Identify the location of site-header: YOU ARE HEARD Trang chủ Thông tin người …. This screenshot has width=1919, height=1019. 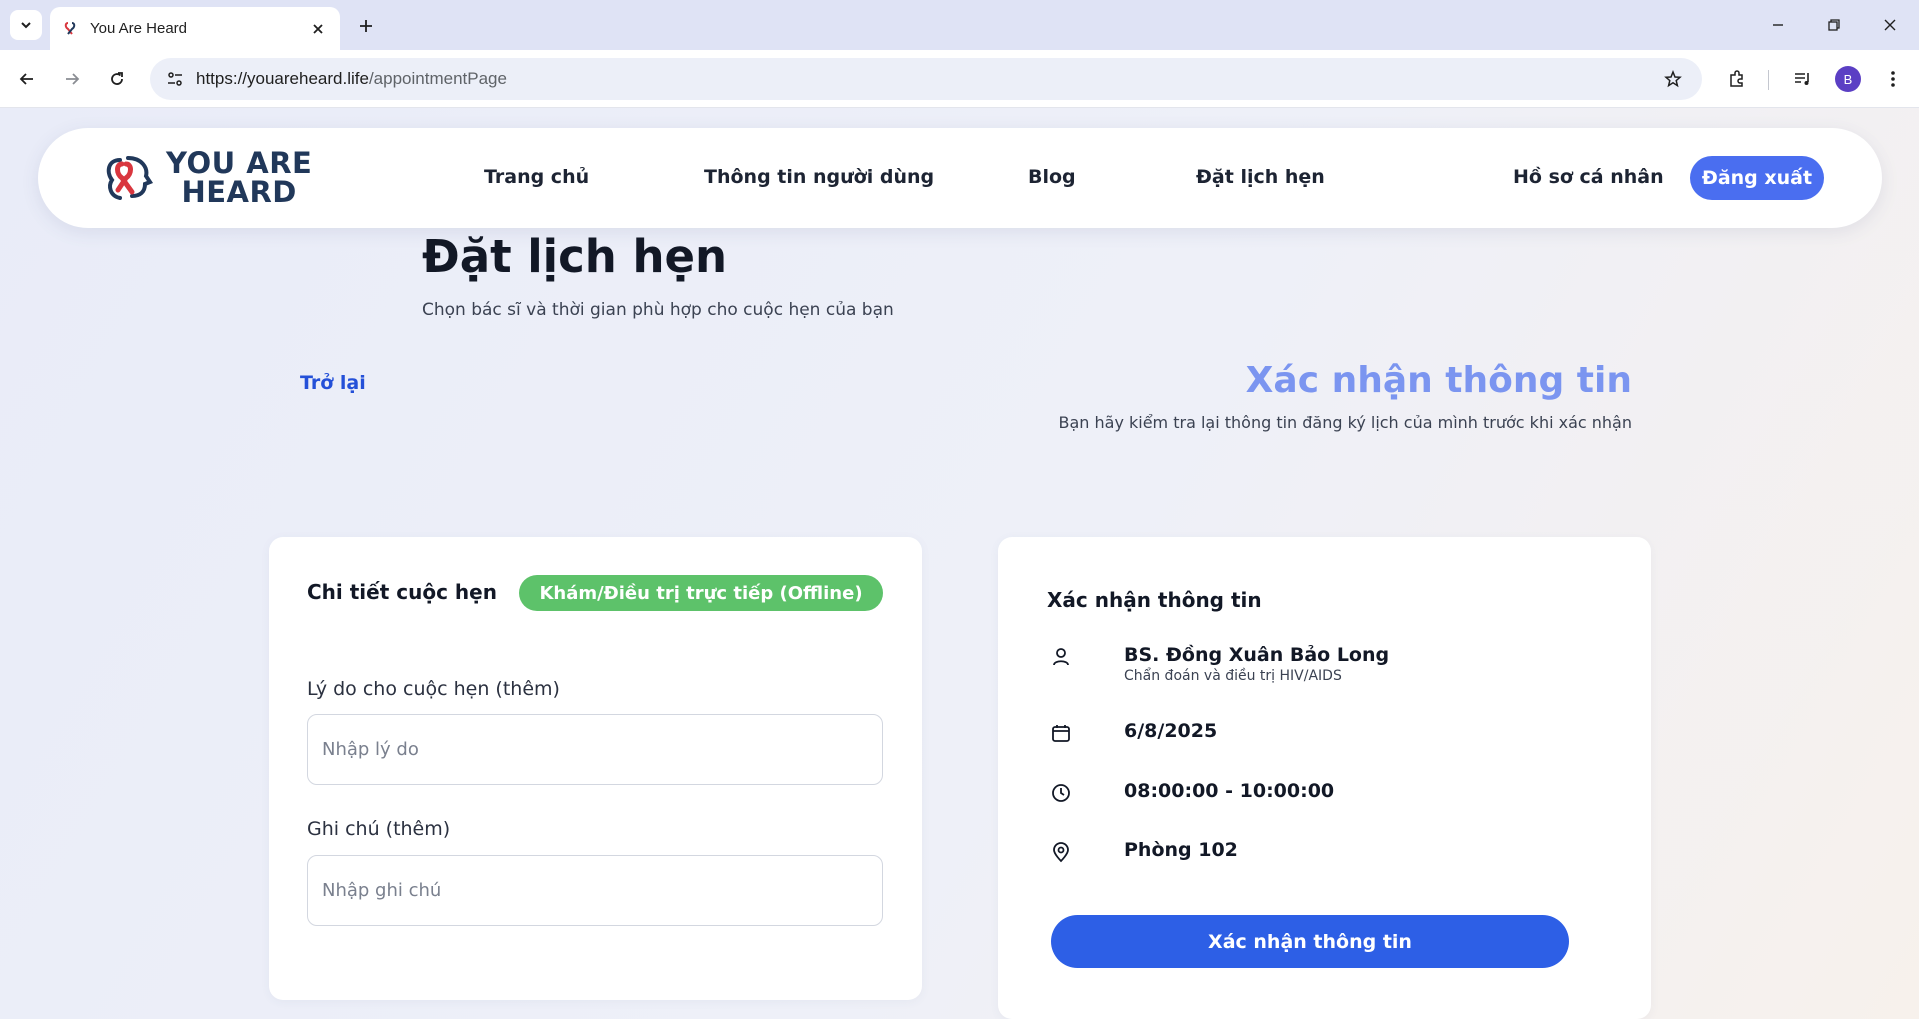
(960, 178).